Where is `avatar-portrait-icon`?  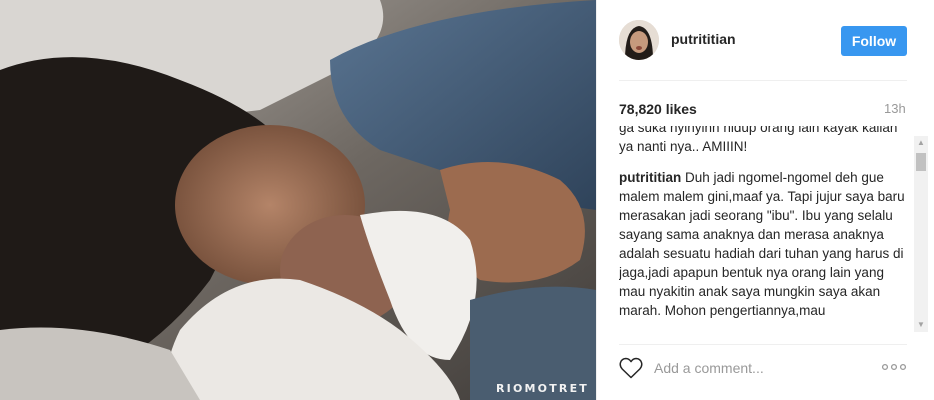 avatar-portrait-icon is located at coordinates (639, 40).